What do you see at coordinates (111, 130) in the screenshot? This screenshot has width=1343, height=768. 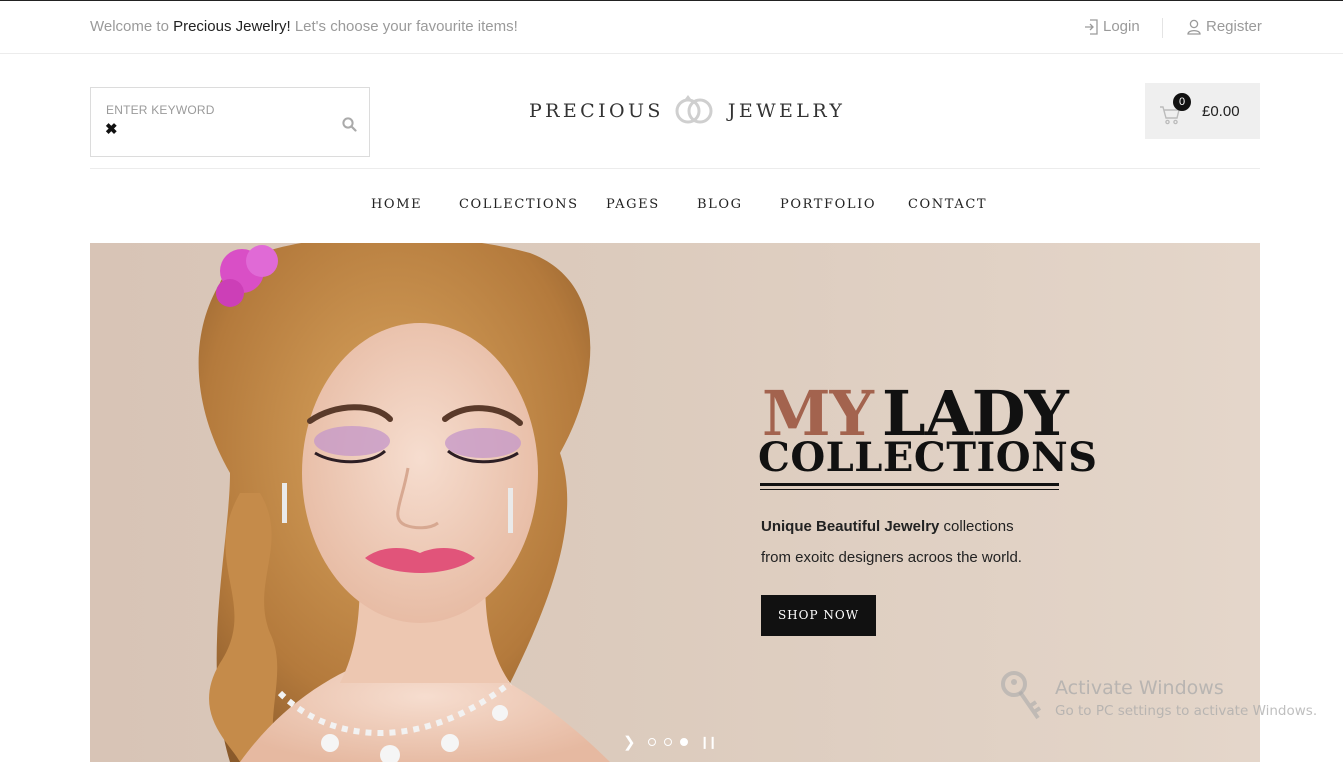 I see `close-icon: ✖` at bounding box center [111, 130].